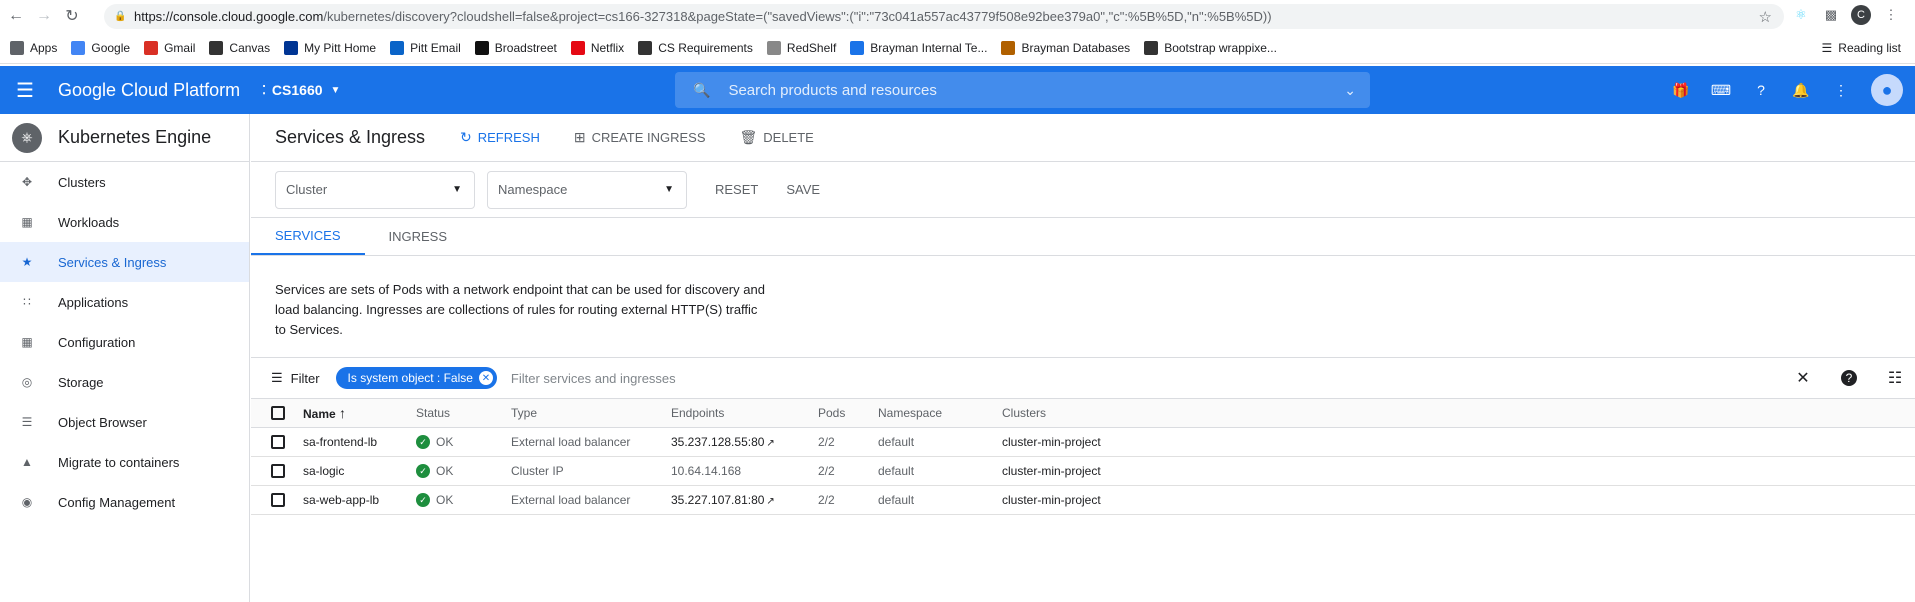 This screenshot has width=1915, height=602. I want to click on sidebar-item-workloads: ▦ Workloads, so click(124, 222).